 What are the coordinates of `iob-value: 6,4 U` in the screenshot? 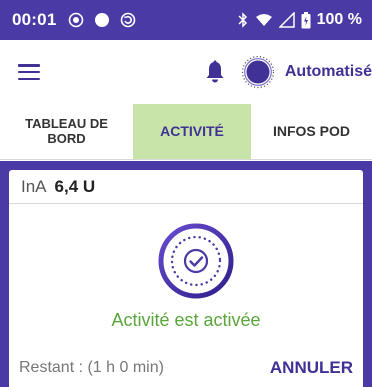 It's located at (75, 186).